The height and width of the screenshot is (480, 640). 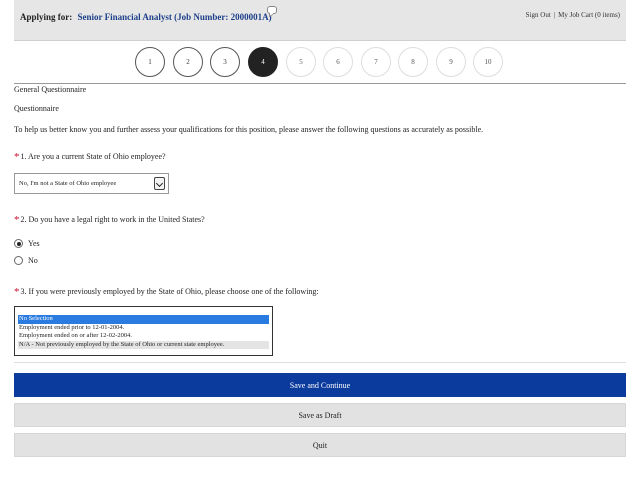 I want to click on save-and-continue-button: Save and Continue, so click(x=320, y=385).